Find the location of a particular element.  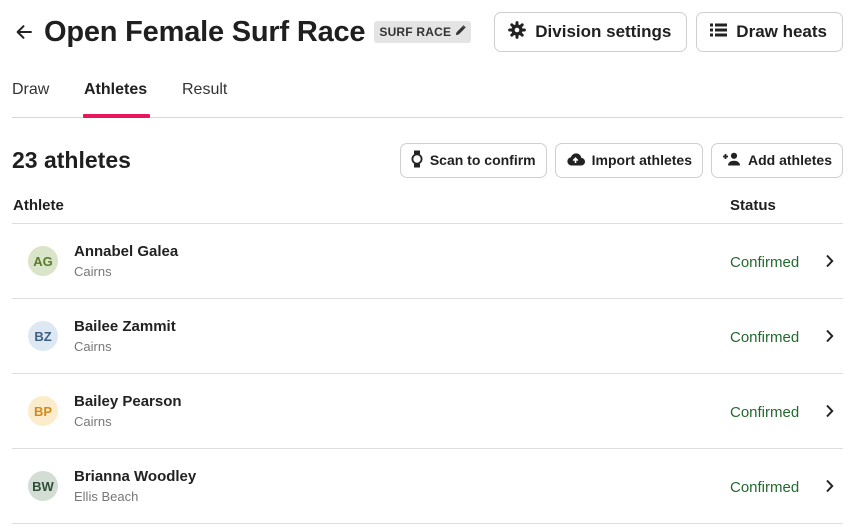

tab-result: Result is located at coordinates (204, 97).